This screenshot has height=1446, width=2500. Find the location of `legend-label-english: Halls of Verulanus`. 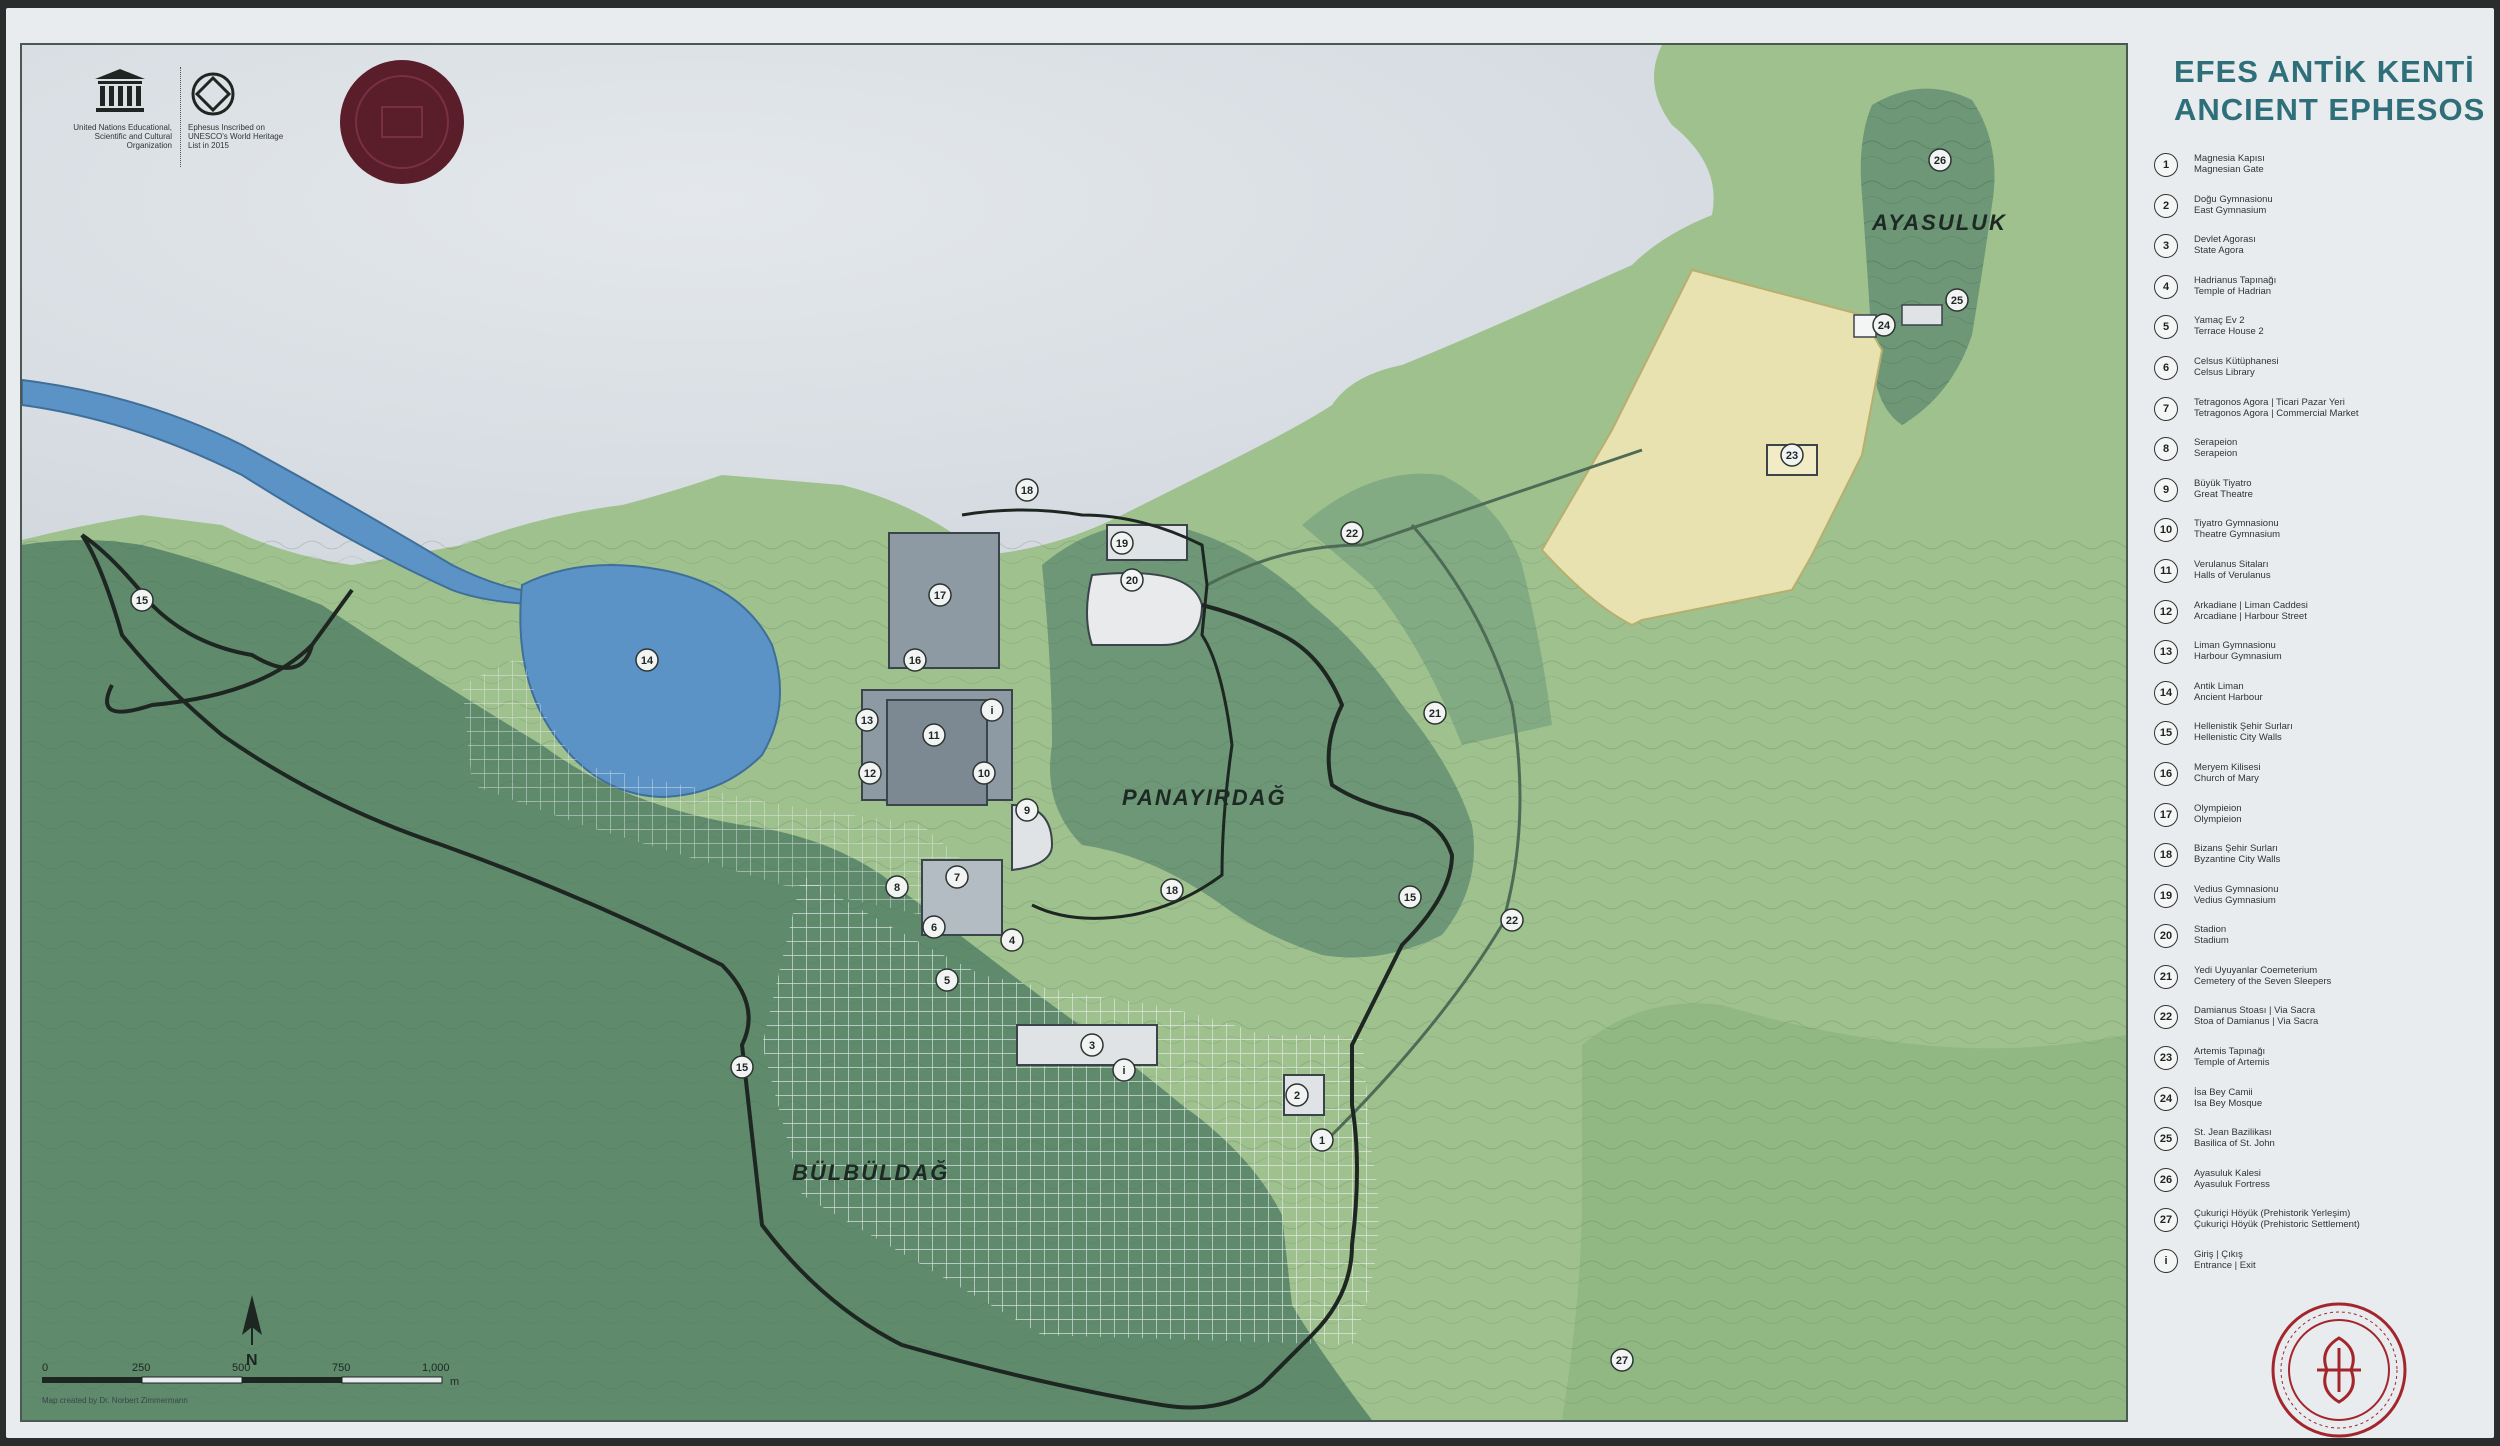

legend-label-english: Halls of Verulanus is located at coordinates (2232, 575).